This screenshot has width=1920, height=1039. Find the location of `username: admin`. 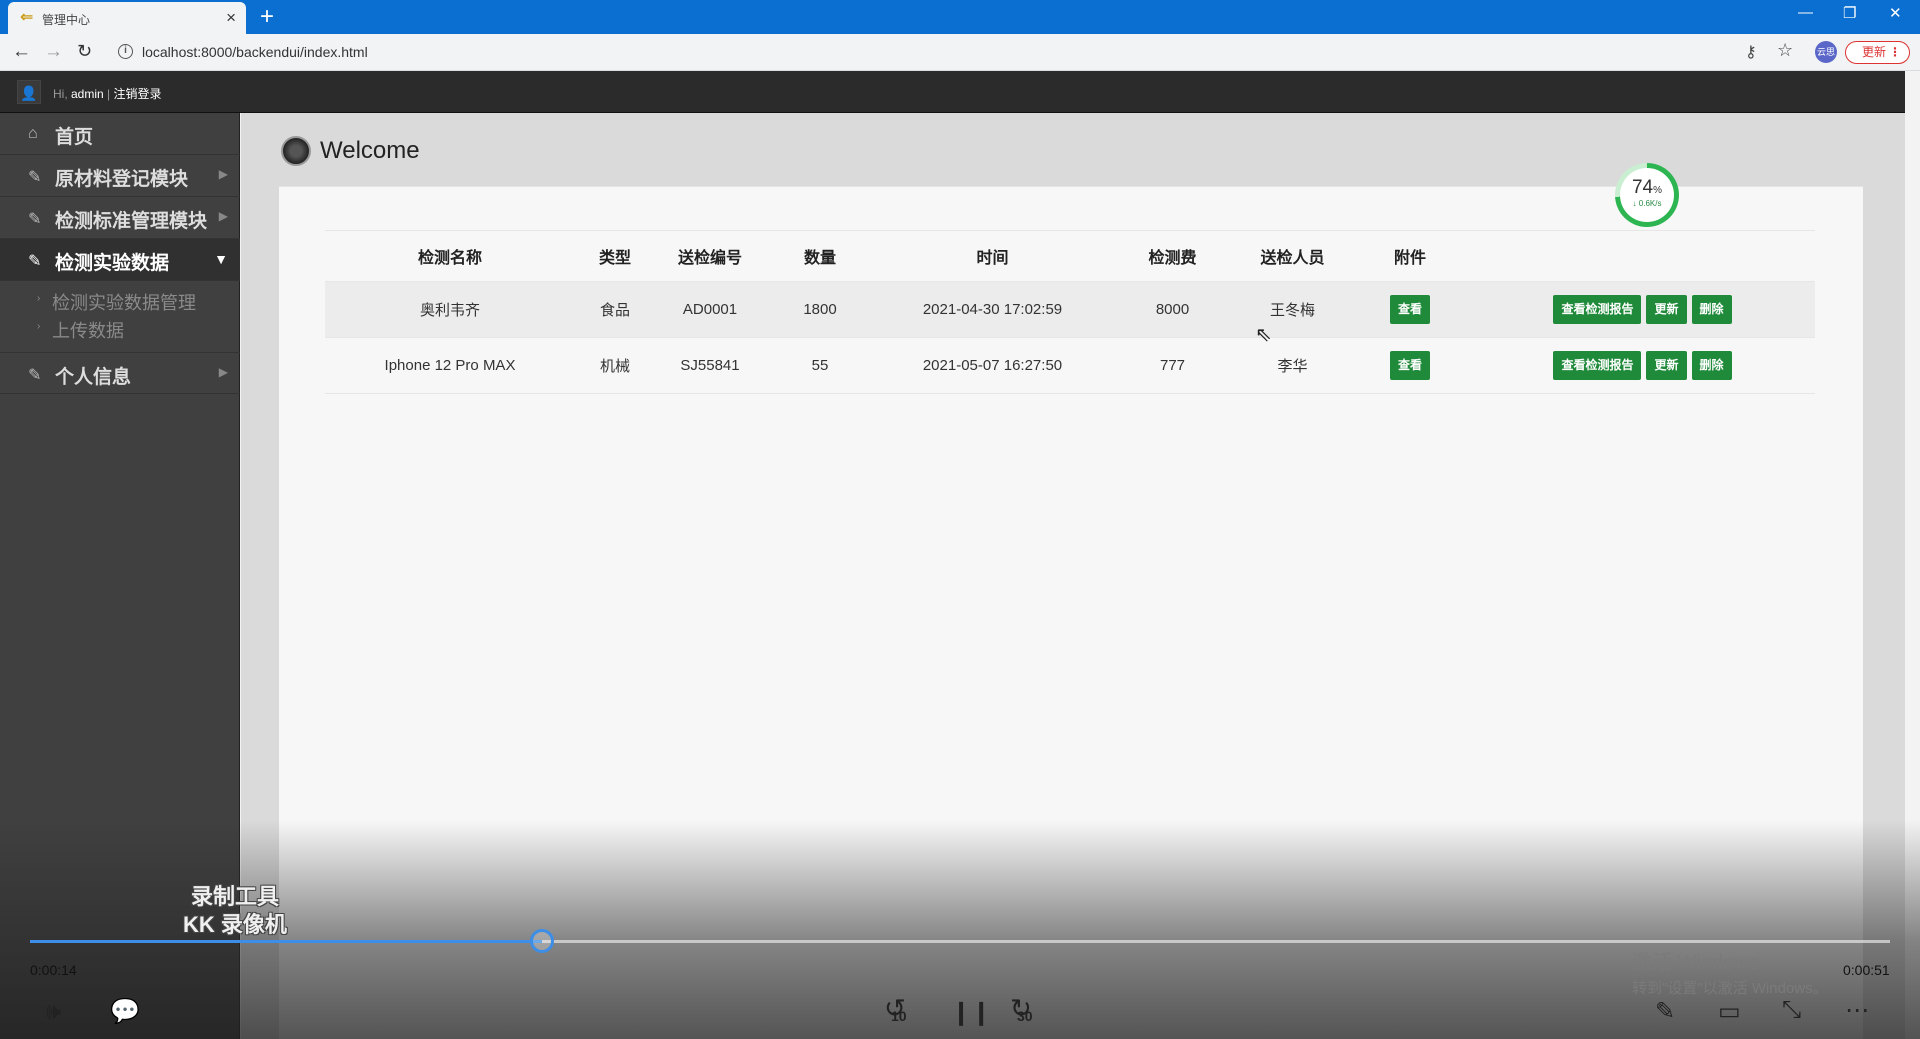

username: admin is located at coordinates (87, 94).